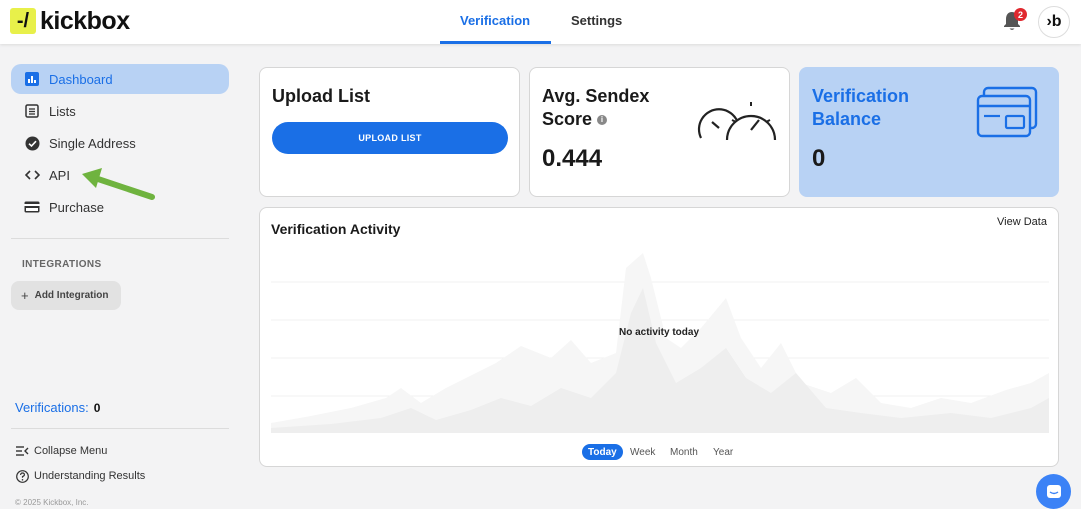 This screenshot has width=1081, height=509. What do you see at coordinates (71, 451) in the screenshot?
I see `collapse-menu-label: Collapse Menu` at bounding box center [71, 451].